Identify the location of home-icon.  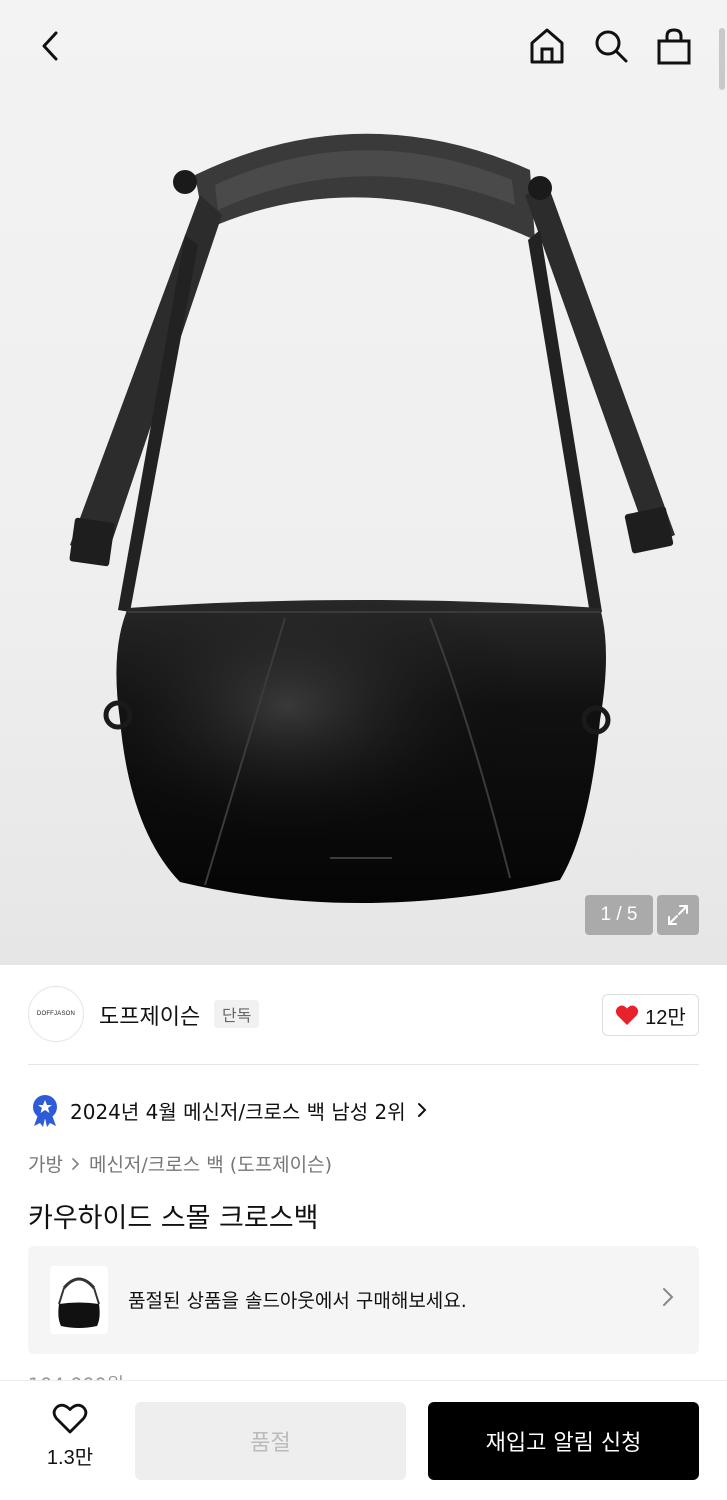
(547, 46).